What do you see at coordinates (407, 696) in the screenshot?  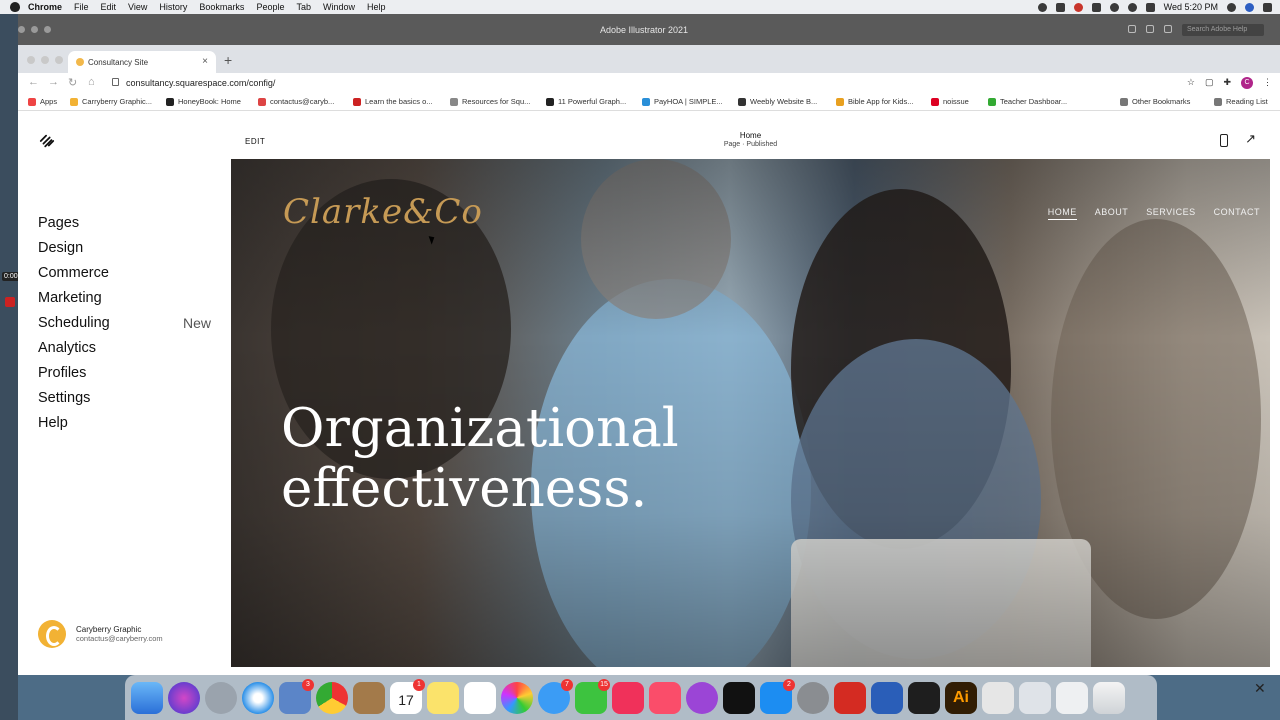 I see `calendar-icon: 17 1` at bounding box center [407, 696].